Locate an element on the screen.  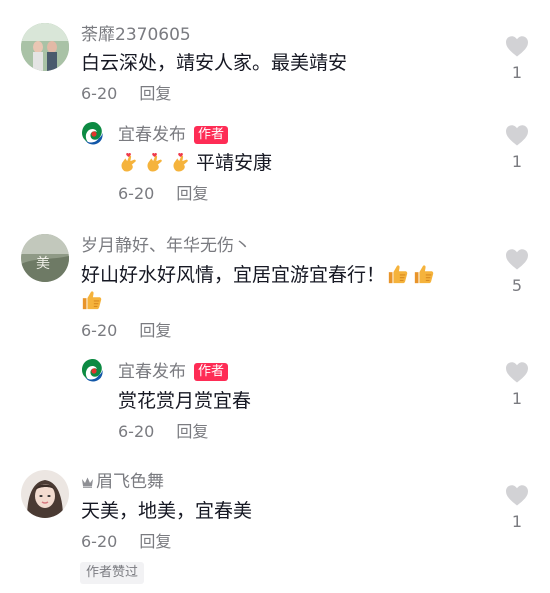
comment-username-row: 眉飞色舞 is located at coordinates (122, 482).